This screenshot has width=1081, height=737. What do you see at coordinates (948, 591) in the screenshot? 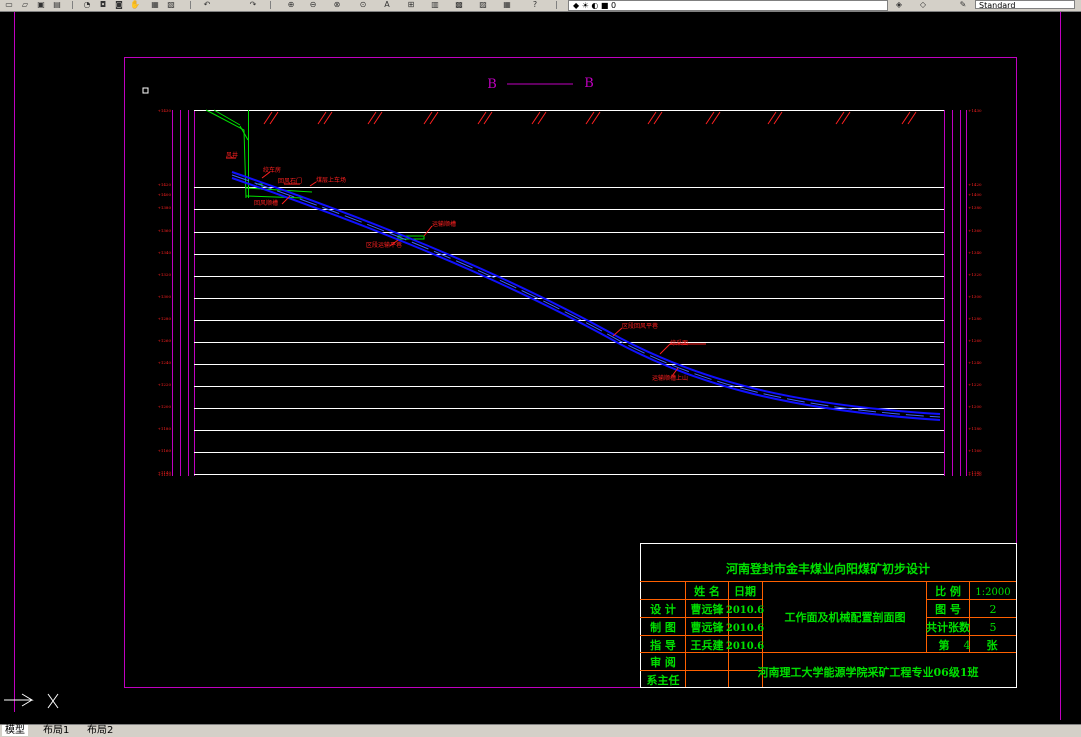
I see `scale-label: 比 例` at bounding box center [948, 591].